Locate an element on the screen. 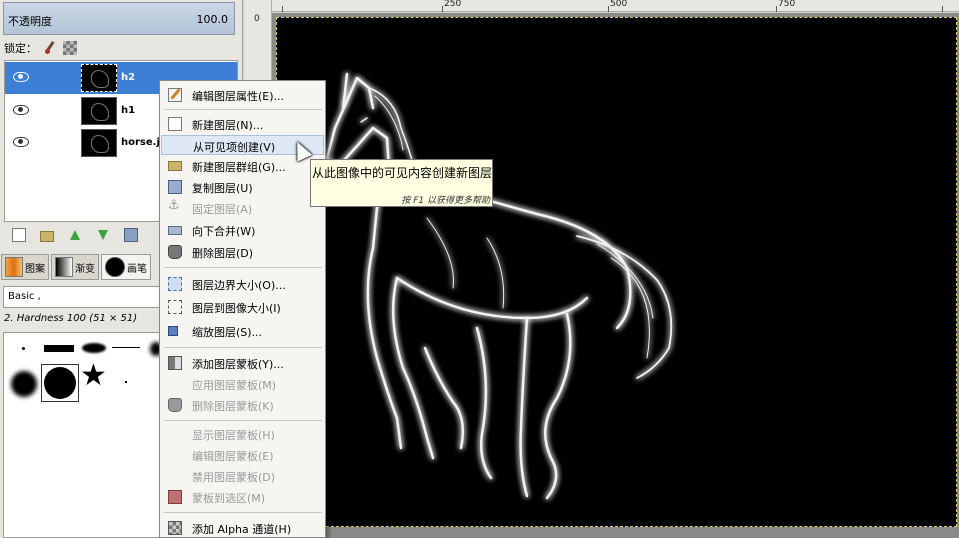 This screenshot has width=959, height=538. menu-delete-layer-mask: 删除图层蒙板(K) is located at coordinates (242, 405).